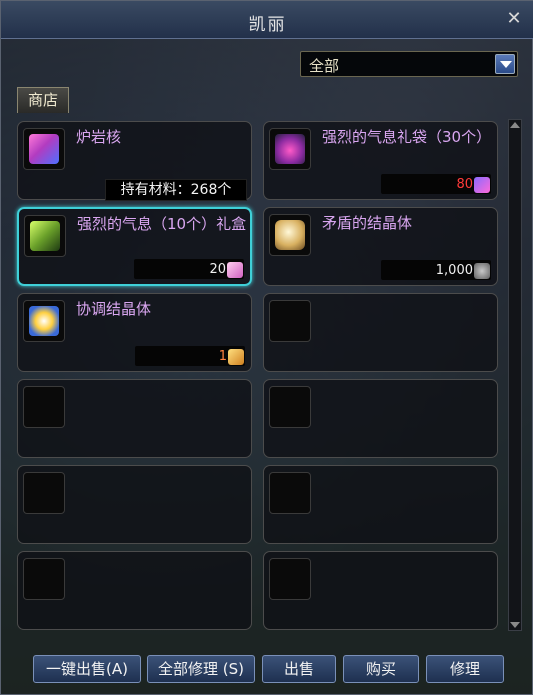 This screenshot has height=695, width=533. Describe the element at coordinates (465, 669) in the screenshot. I see `repair-button: 修理` at that location.